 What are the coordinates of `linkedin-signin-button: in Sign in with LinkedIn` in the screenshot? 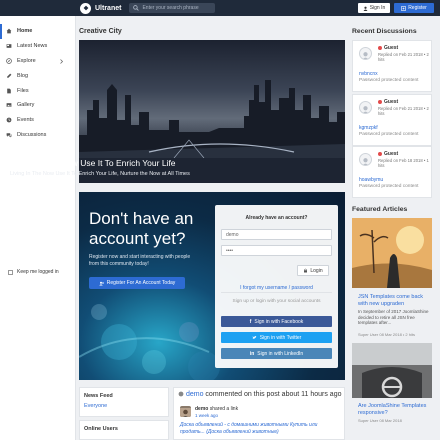 It's located at (276, 353).